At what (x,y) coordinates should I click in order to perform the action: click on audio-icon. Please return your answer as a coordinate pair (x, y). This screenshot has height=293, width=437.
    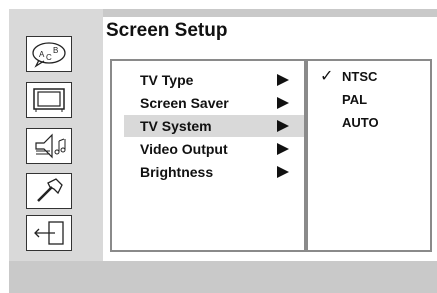
    Looking at the image, I should click on (49, 146).